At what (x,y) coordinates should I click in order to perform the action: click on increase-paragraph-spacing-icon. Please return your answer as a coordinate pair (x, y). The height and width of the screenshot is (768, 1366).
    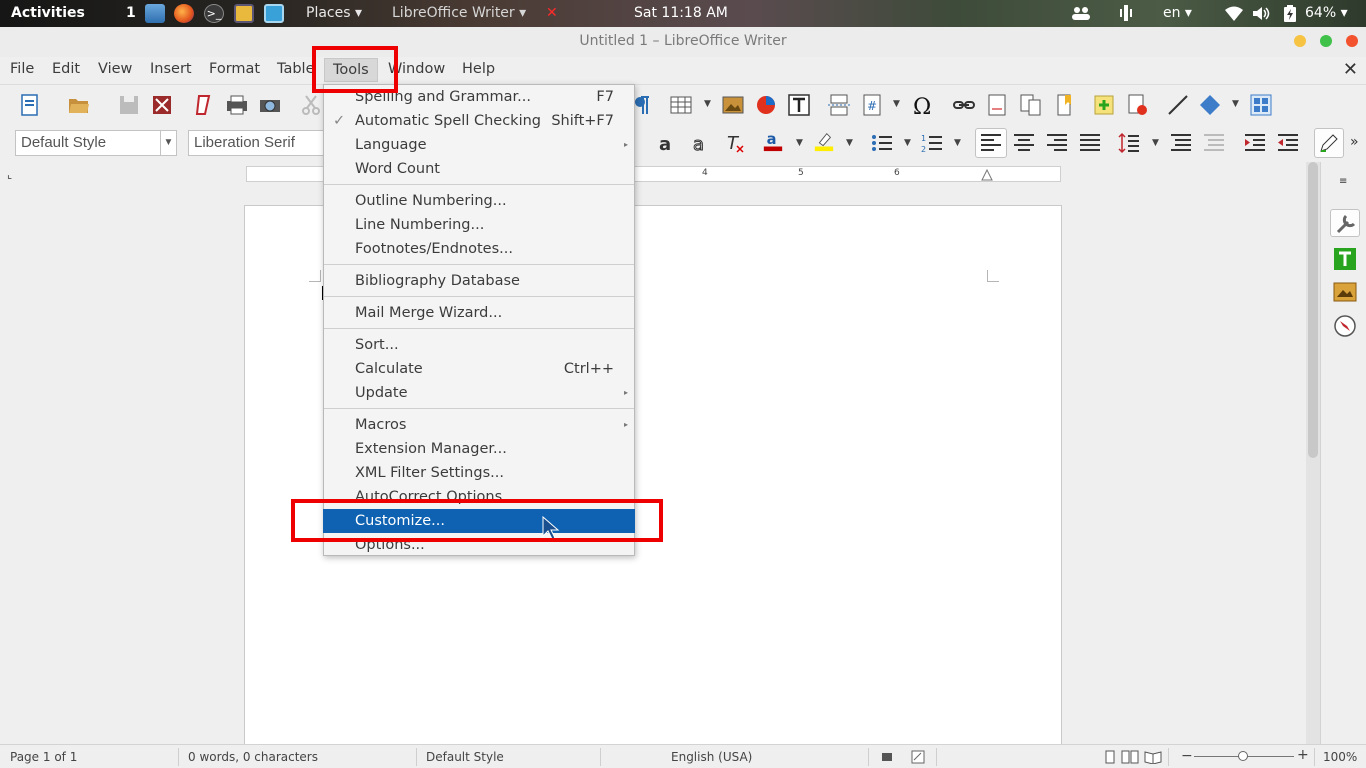
    Looking at the image, I should click on (1181, 143).